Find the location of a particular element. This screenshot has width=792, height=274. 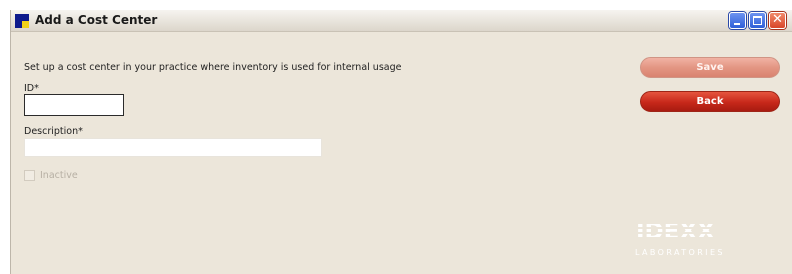

back-button: Back is located at coordinates (710, 101).